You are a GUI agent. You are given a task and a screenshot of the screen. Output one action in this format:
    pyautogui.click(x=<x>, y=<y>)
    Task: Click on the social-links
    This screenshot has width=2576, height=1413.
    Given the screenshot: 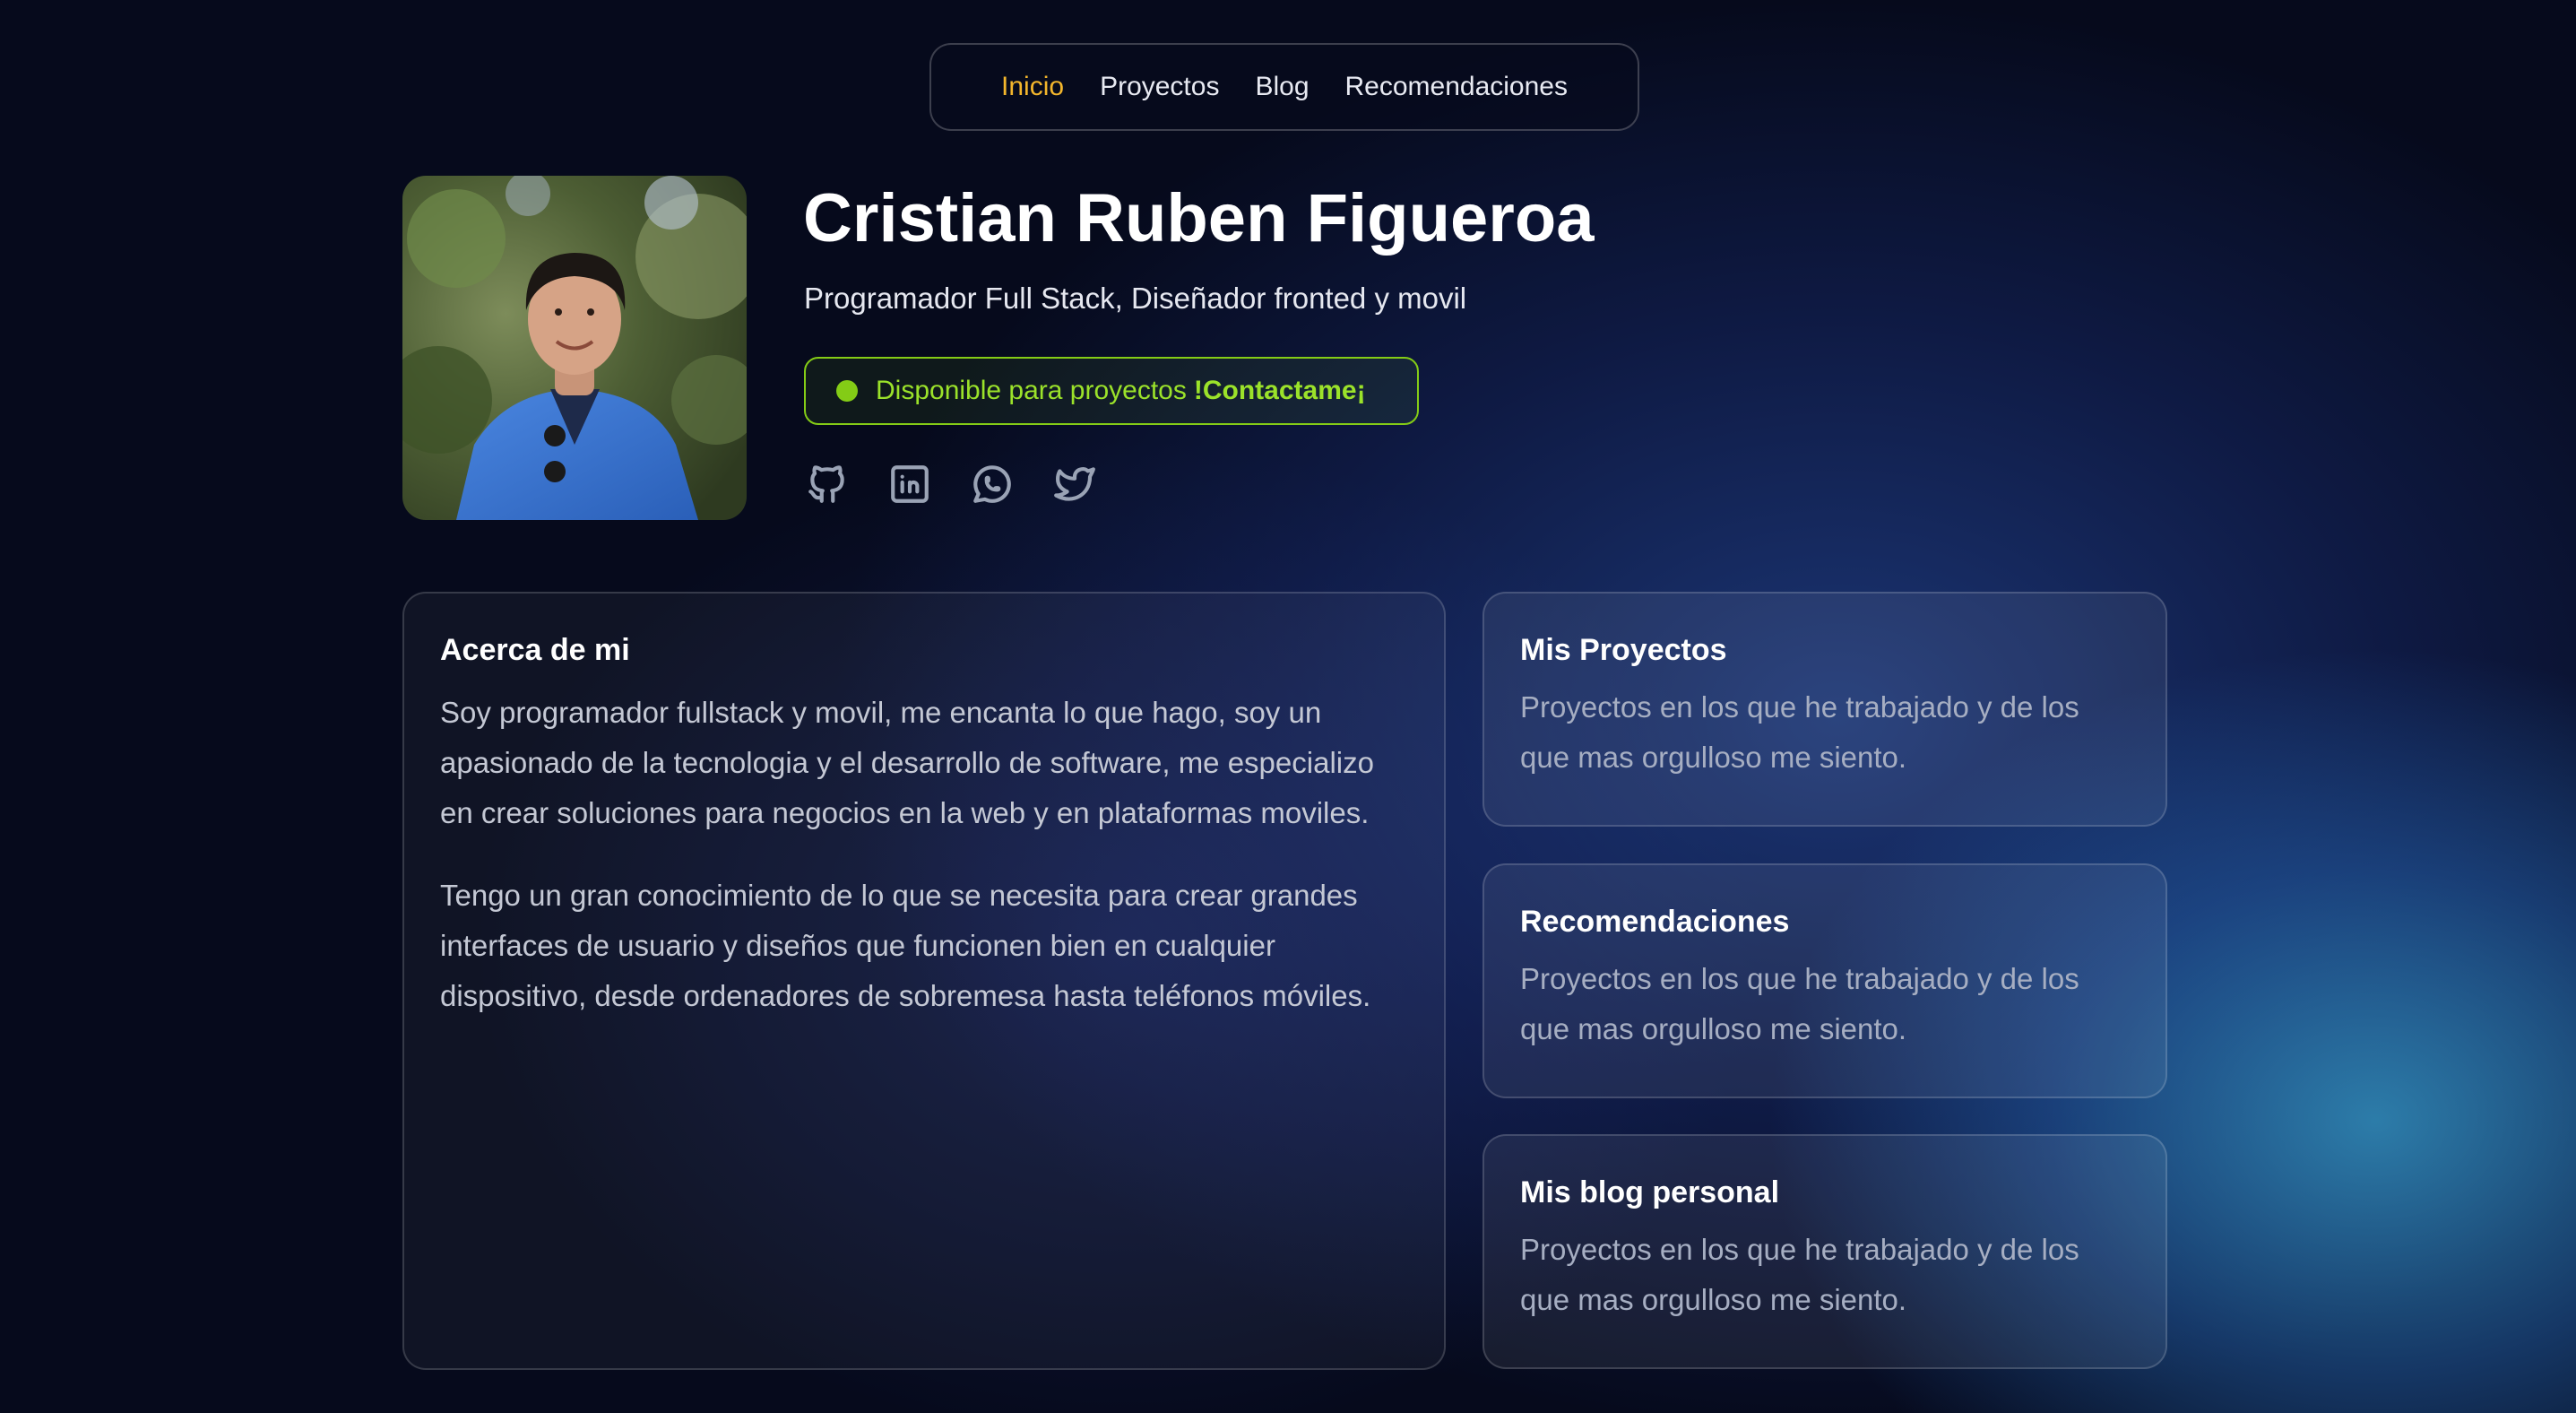 What is the action you would take?
    pyautogui.click(x=951, y=484)
    